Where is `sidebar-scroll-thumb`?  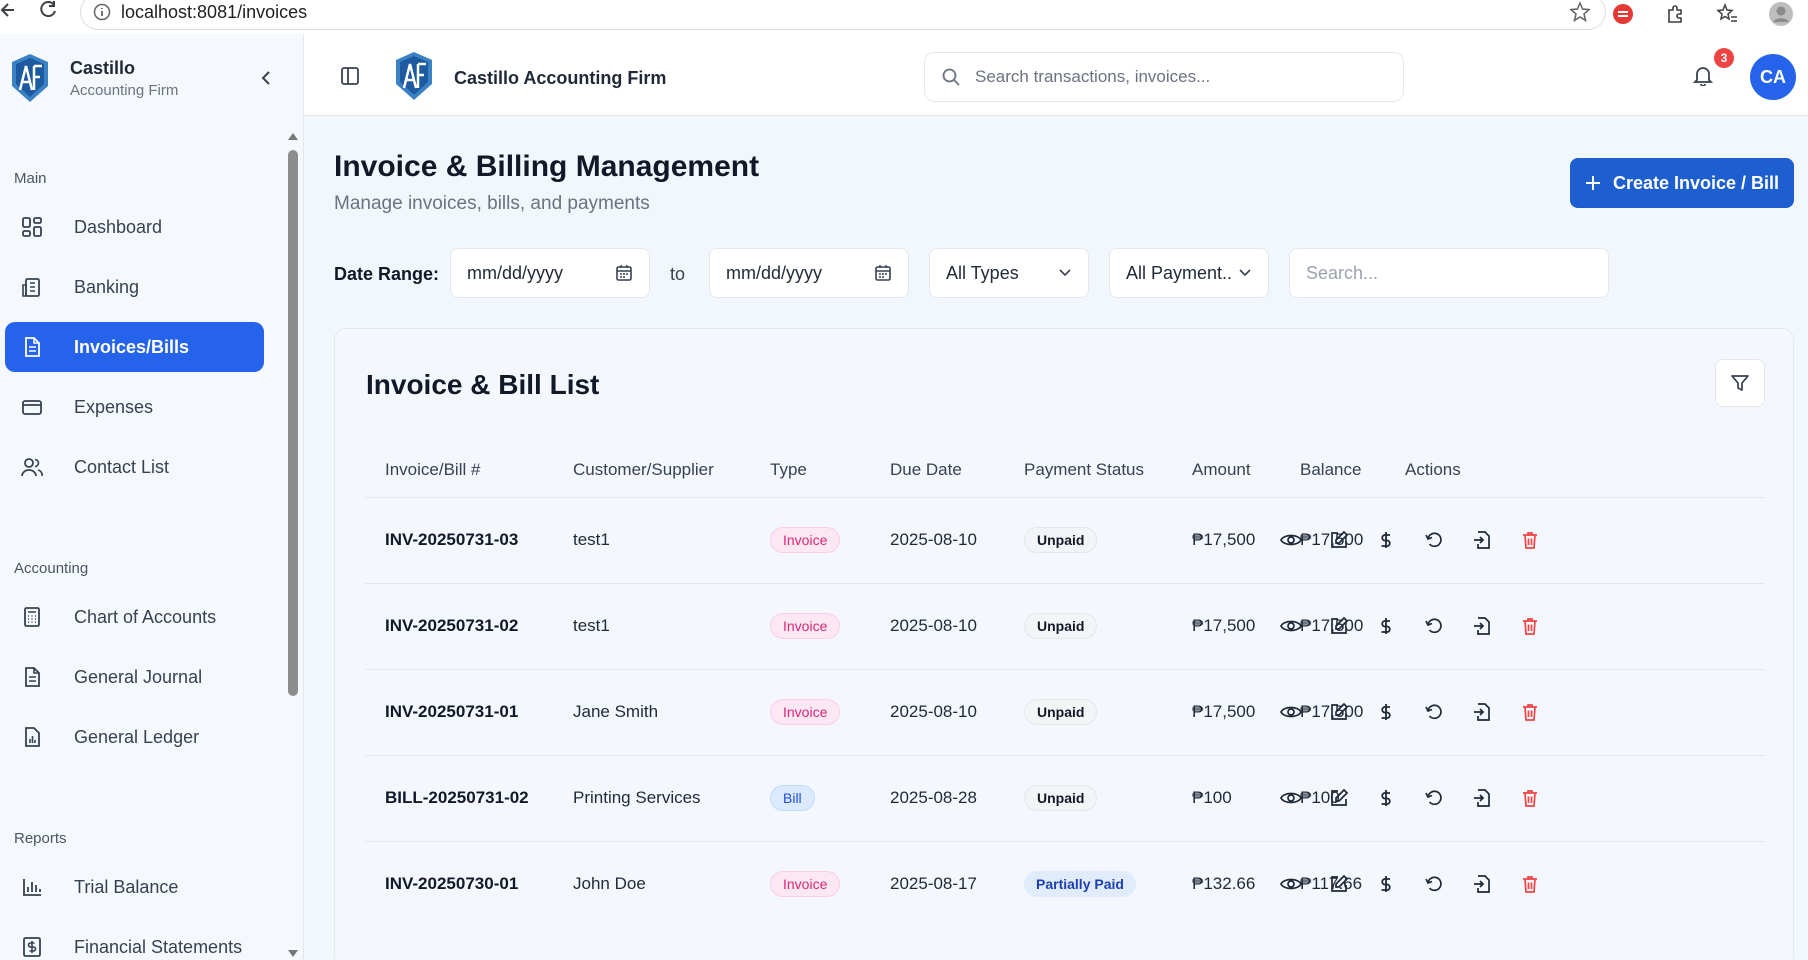
sidebar-scroll-thumb is located at coordinates (293, 423).